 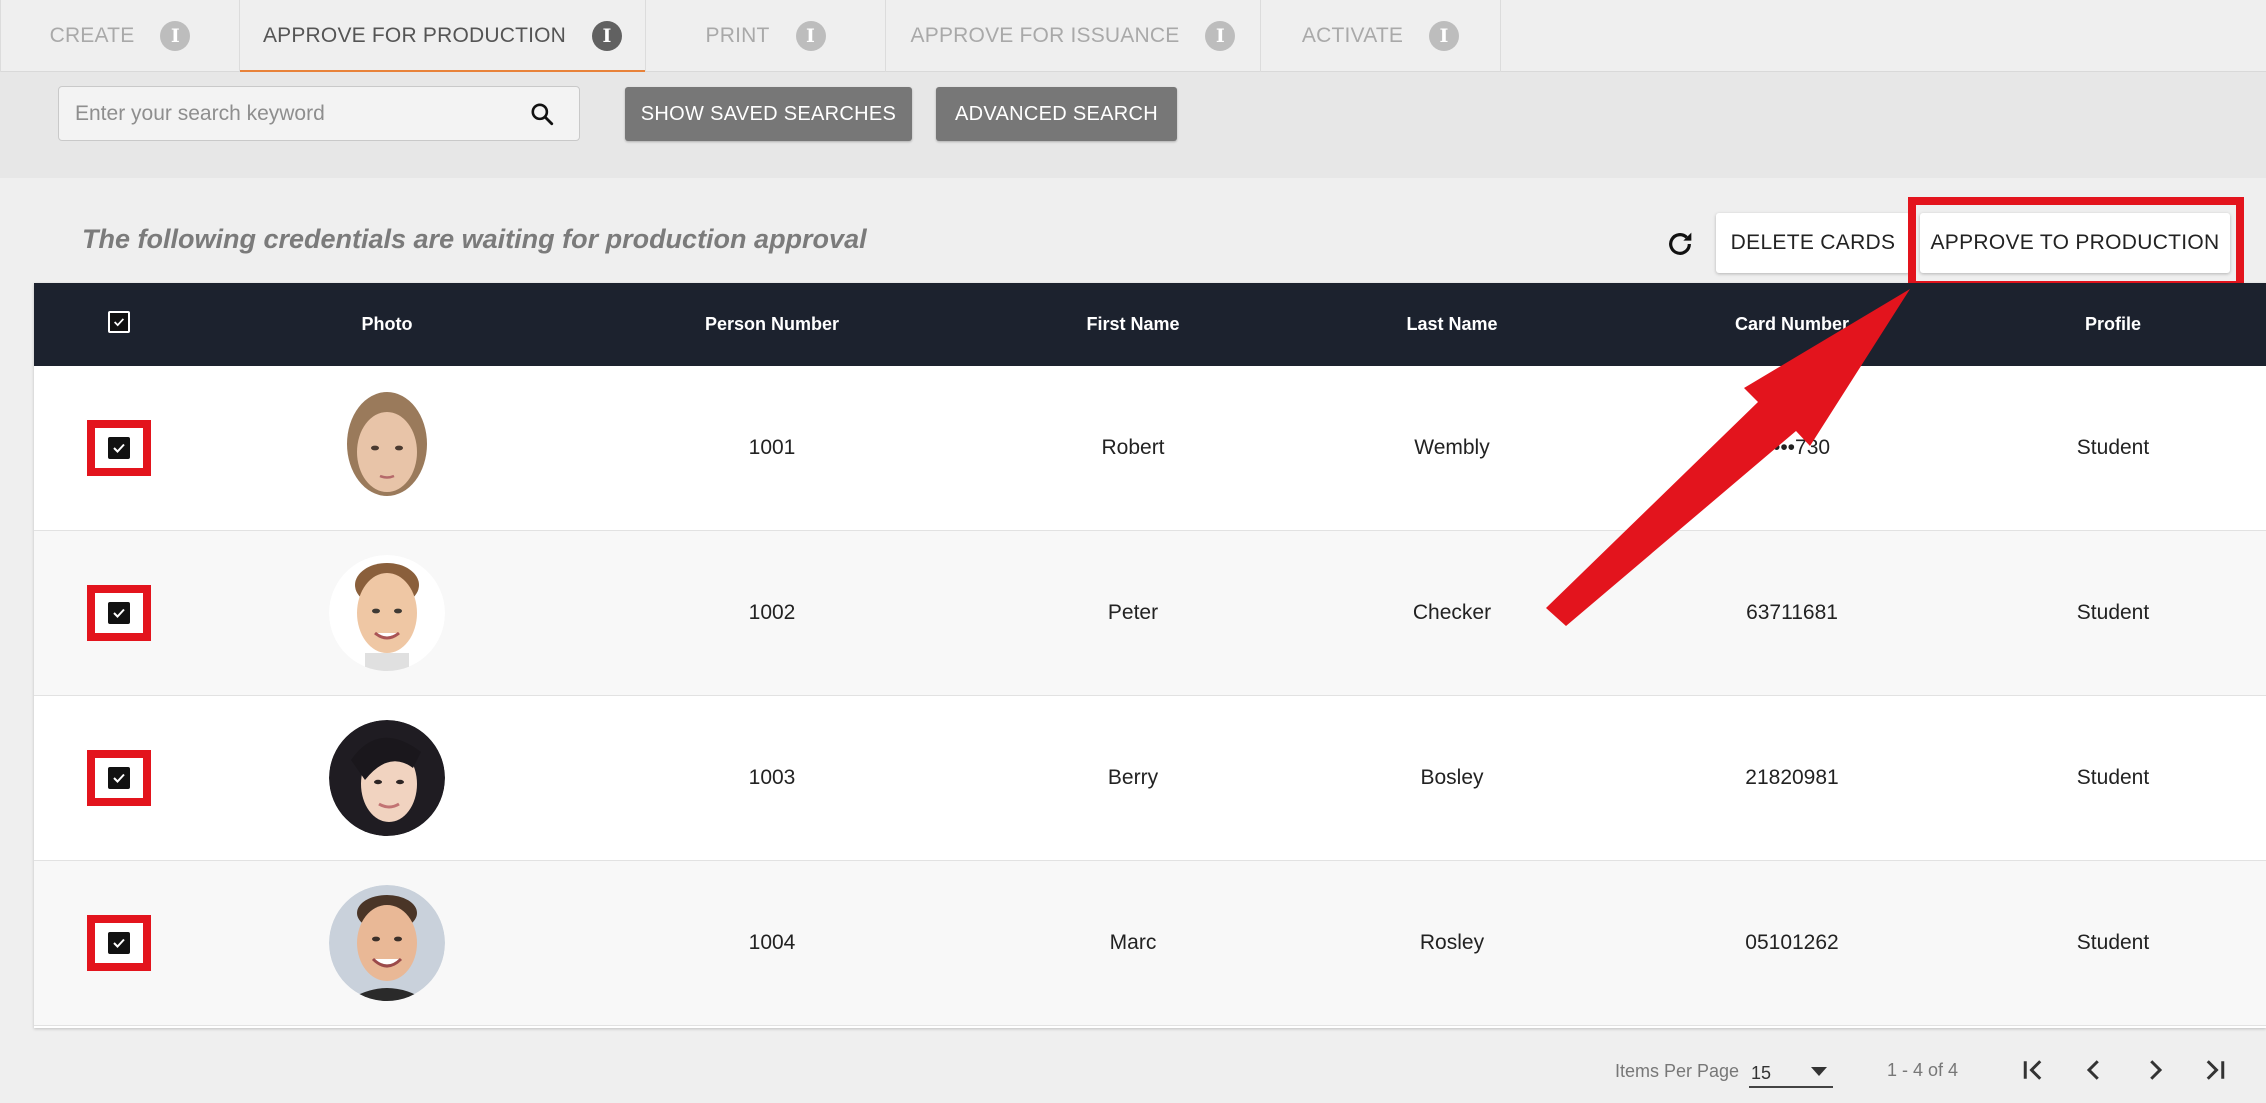 I want to click on search-icon, so click(x=542, y=114).